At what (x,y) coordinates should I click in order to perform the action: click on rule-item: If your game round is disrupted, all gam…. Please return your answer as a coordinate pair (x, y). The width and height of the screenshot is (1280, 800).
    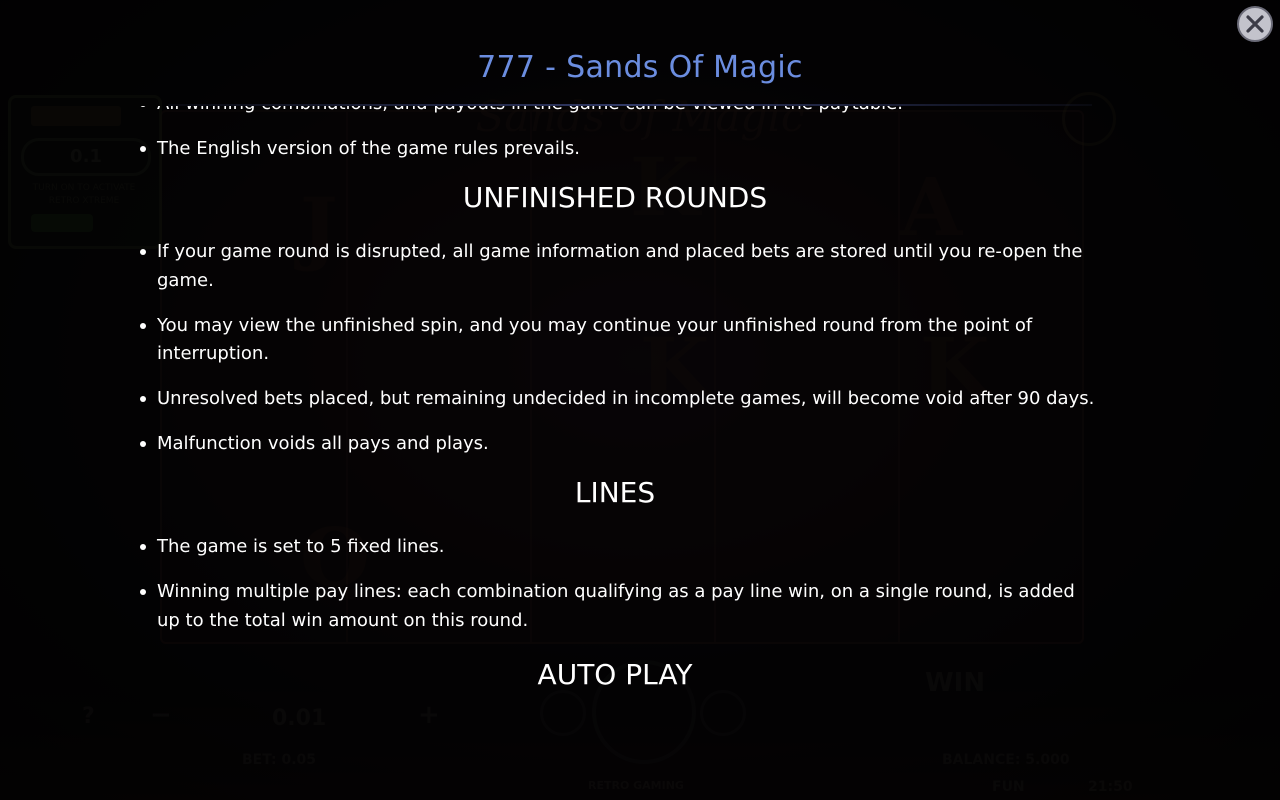
    Looking at the image, I should click on (621, 266).